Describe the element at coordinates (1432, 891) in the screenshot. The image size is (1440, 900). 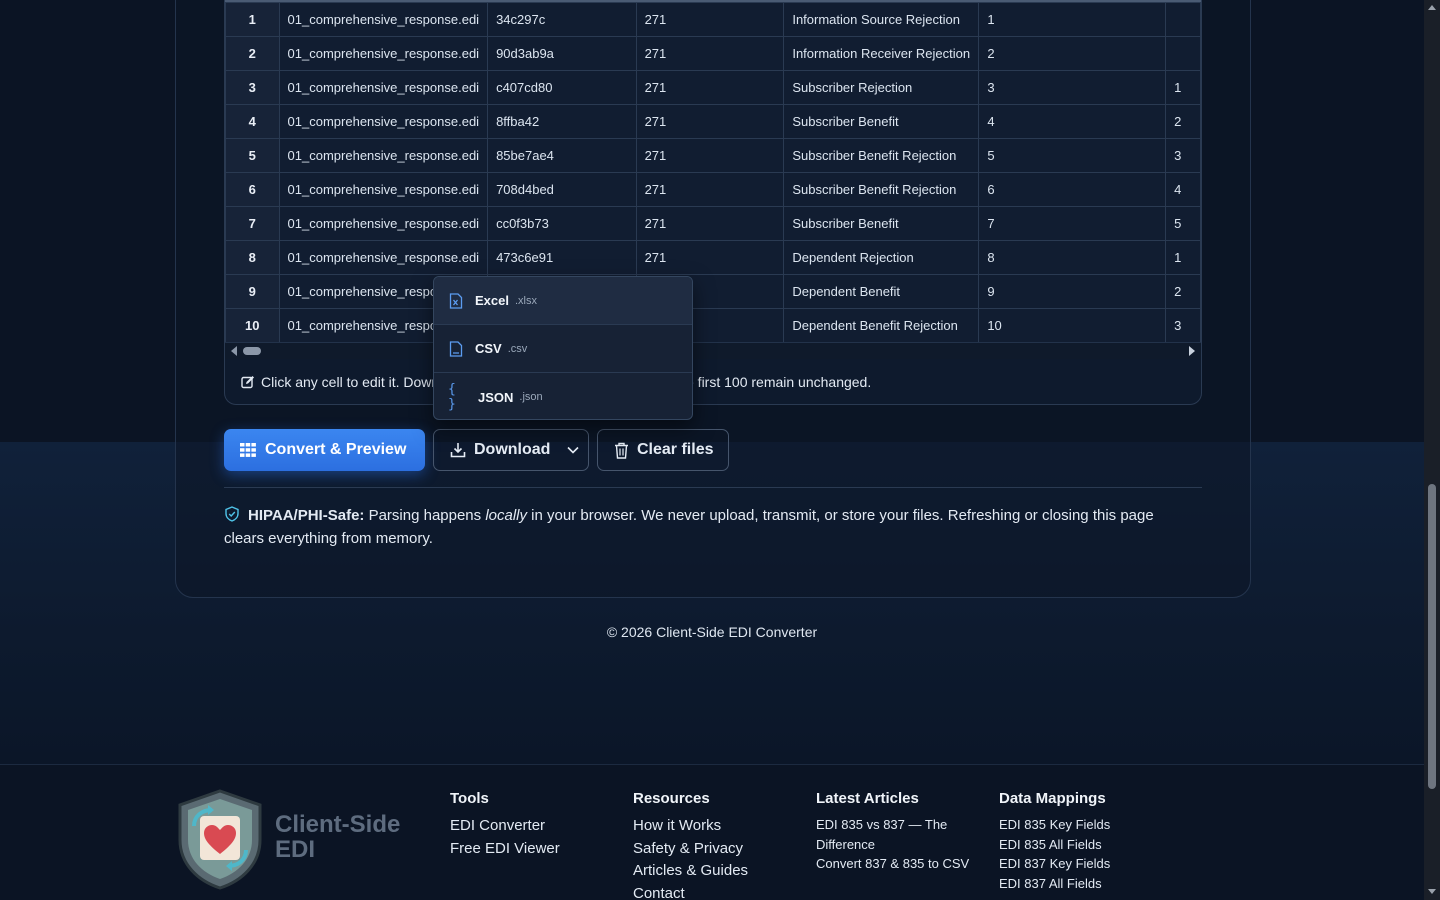
I see `scroll-down-arrow-icon` at that location.